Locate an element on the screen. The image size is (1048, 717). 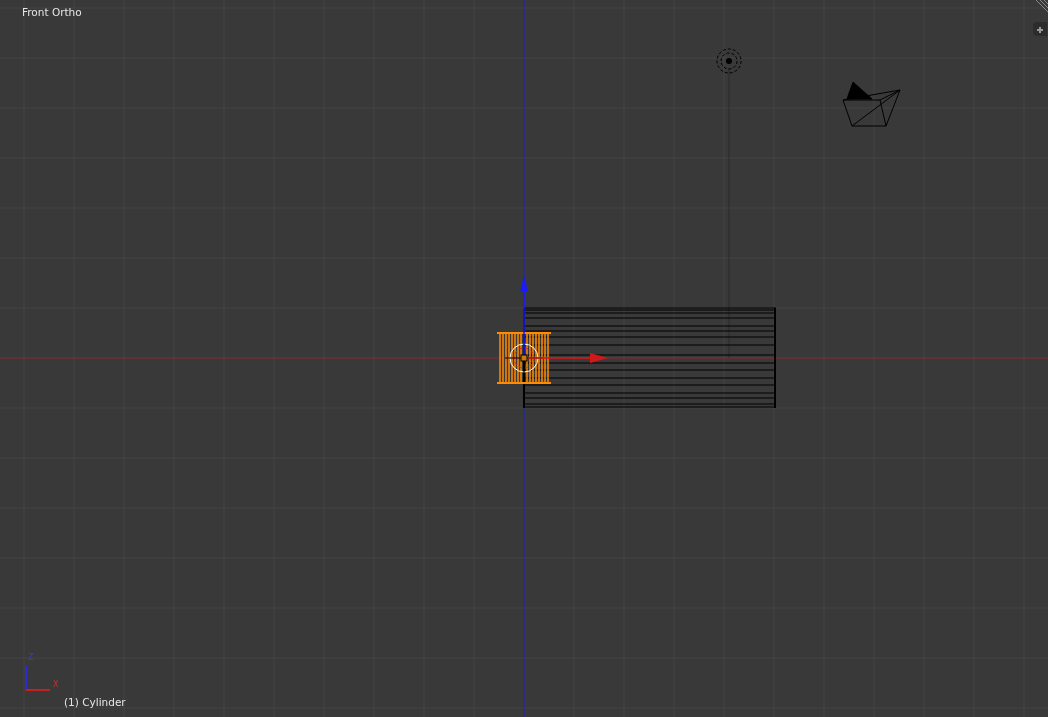
axis-gizmo-icon is located at coordinates (38, 678).